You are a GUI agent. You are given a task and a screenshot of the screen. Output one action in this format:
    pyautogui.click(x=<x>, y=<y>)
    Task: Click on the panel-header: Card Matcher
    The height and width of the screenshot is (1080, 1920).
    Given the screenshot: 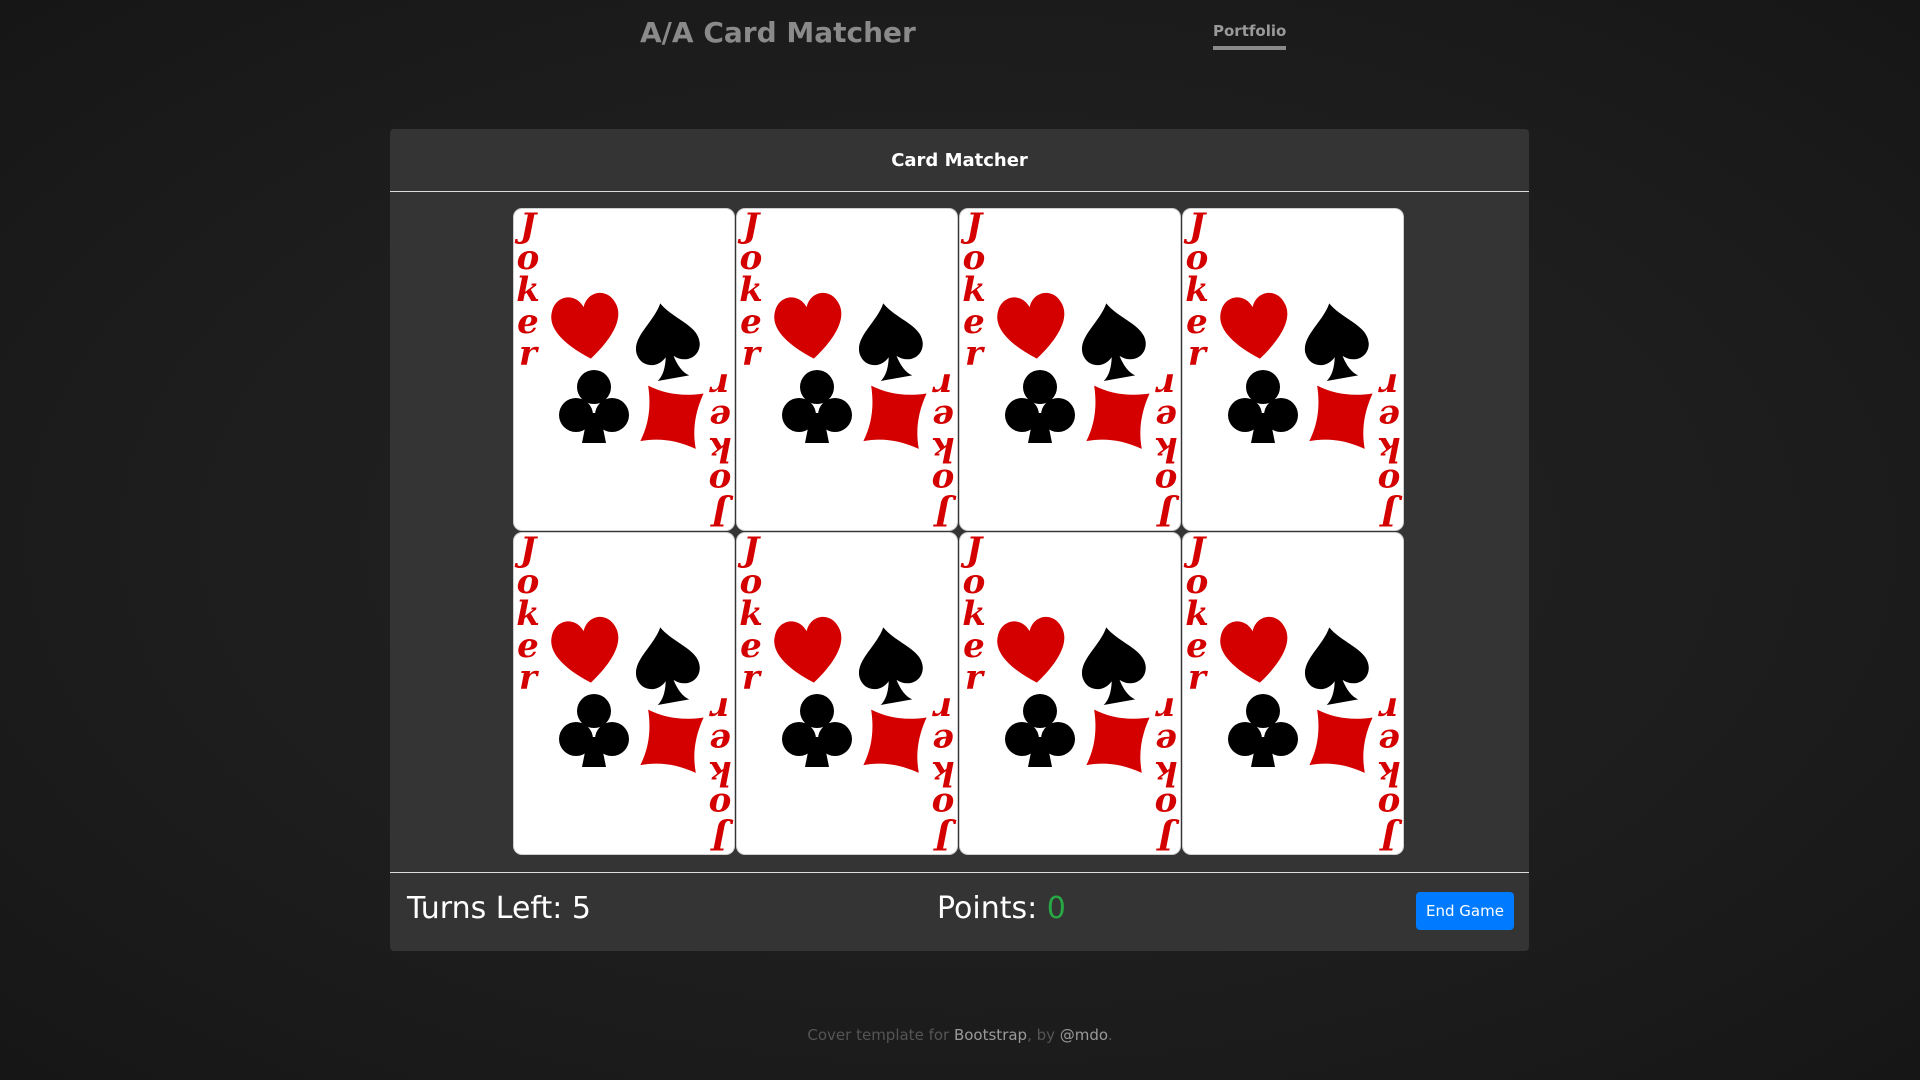 What is the action you would take?
    pyautogui.click(x=959, y=160)
    